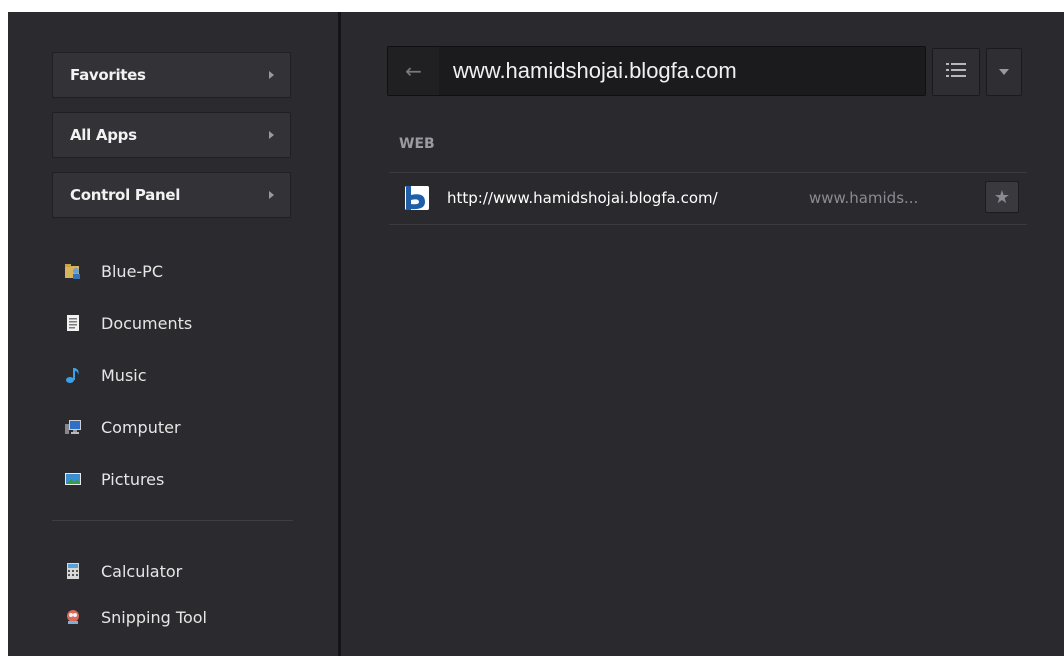  I want to click on snipping-tool-icon, so click(73, 617).